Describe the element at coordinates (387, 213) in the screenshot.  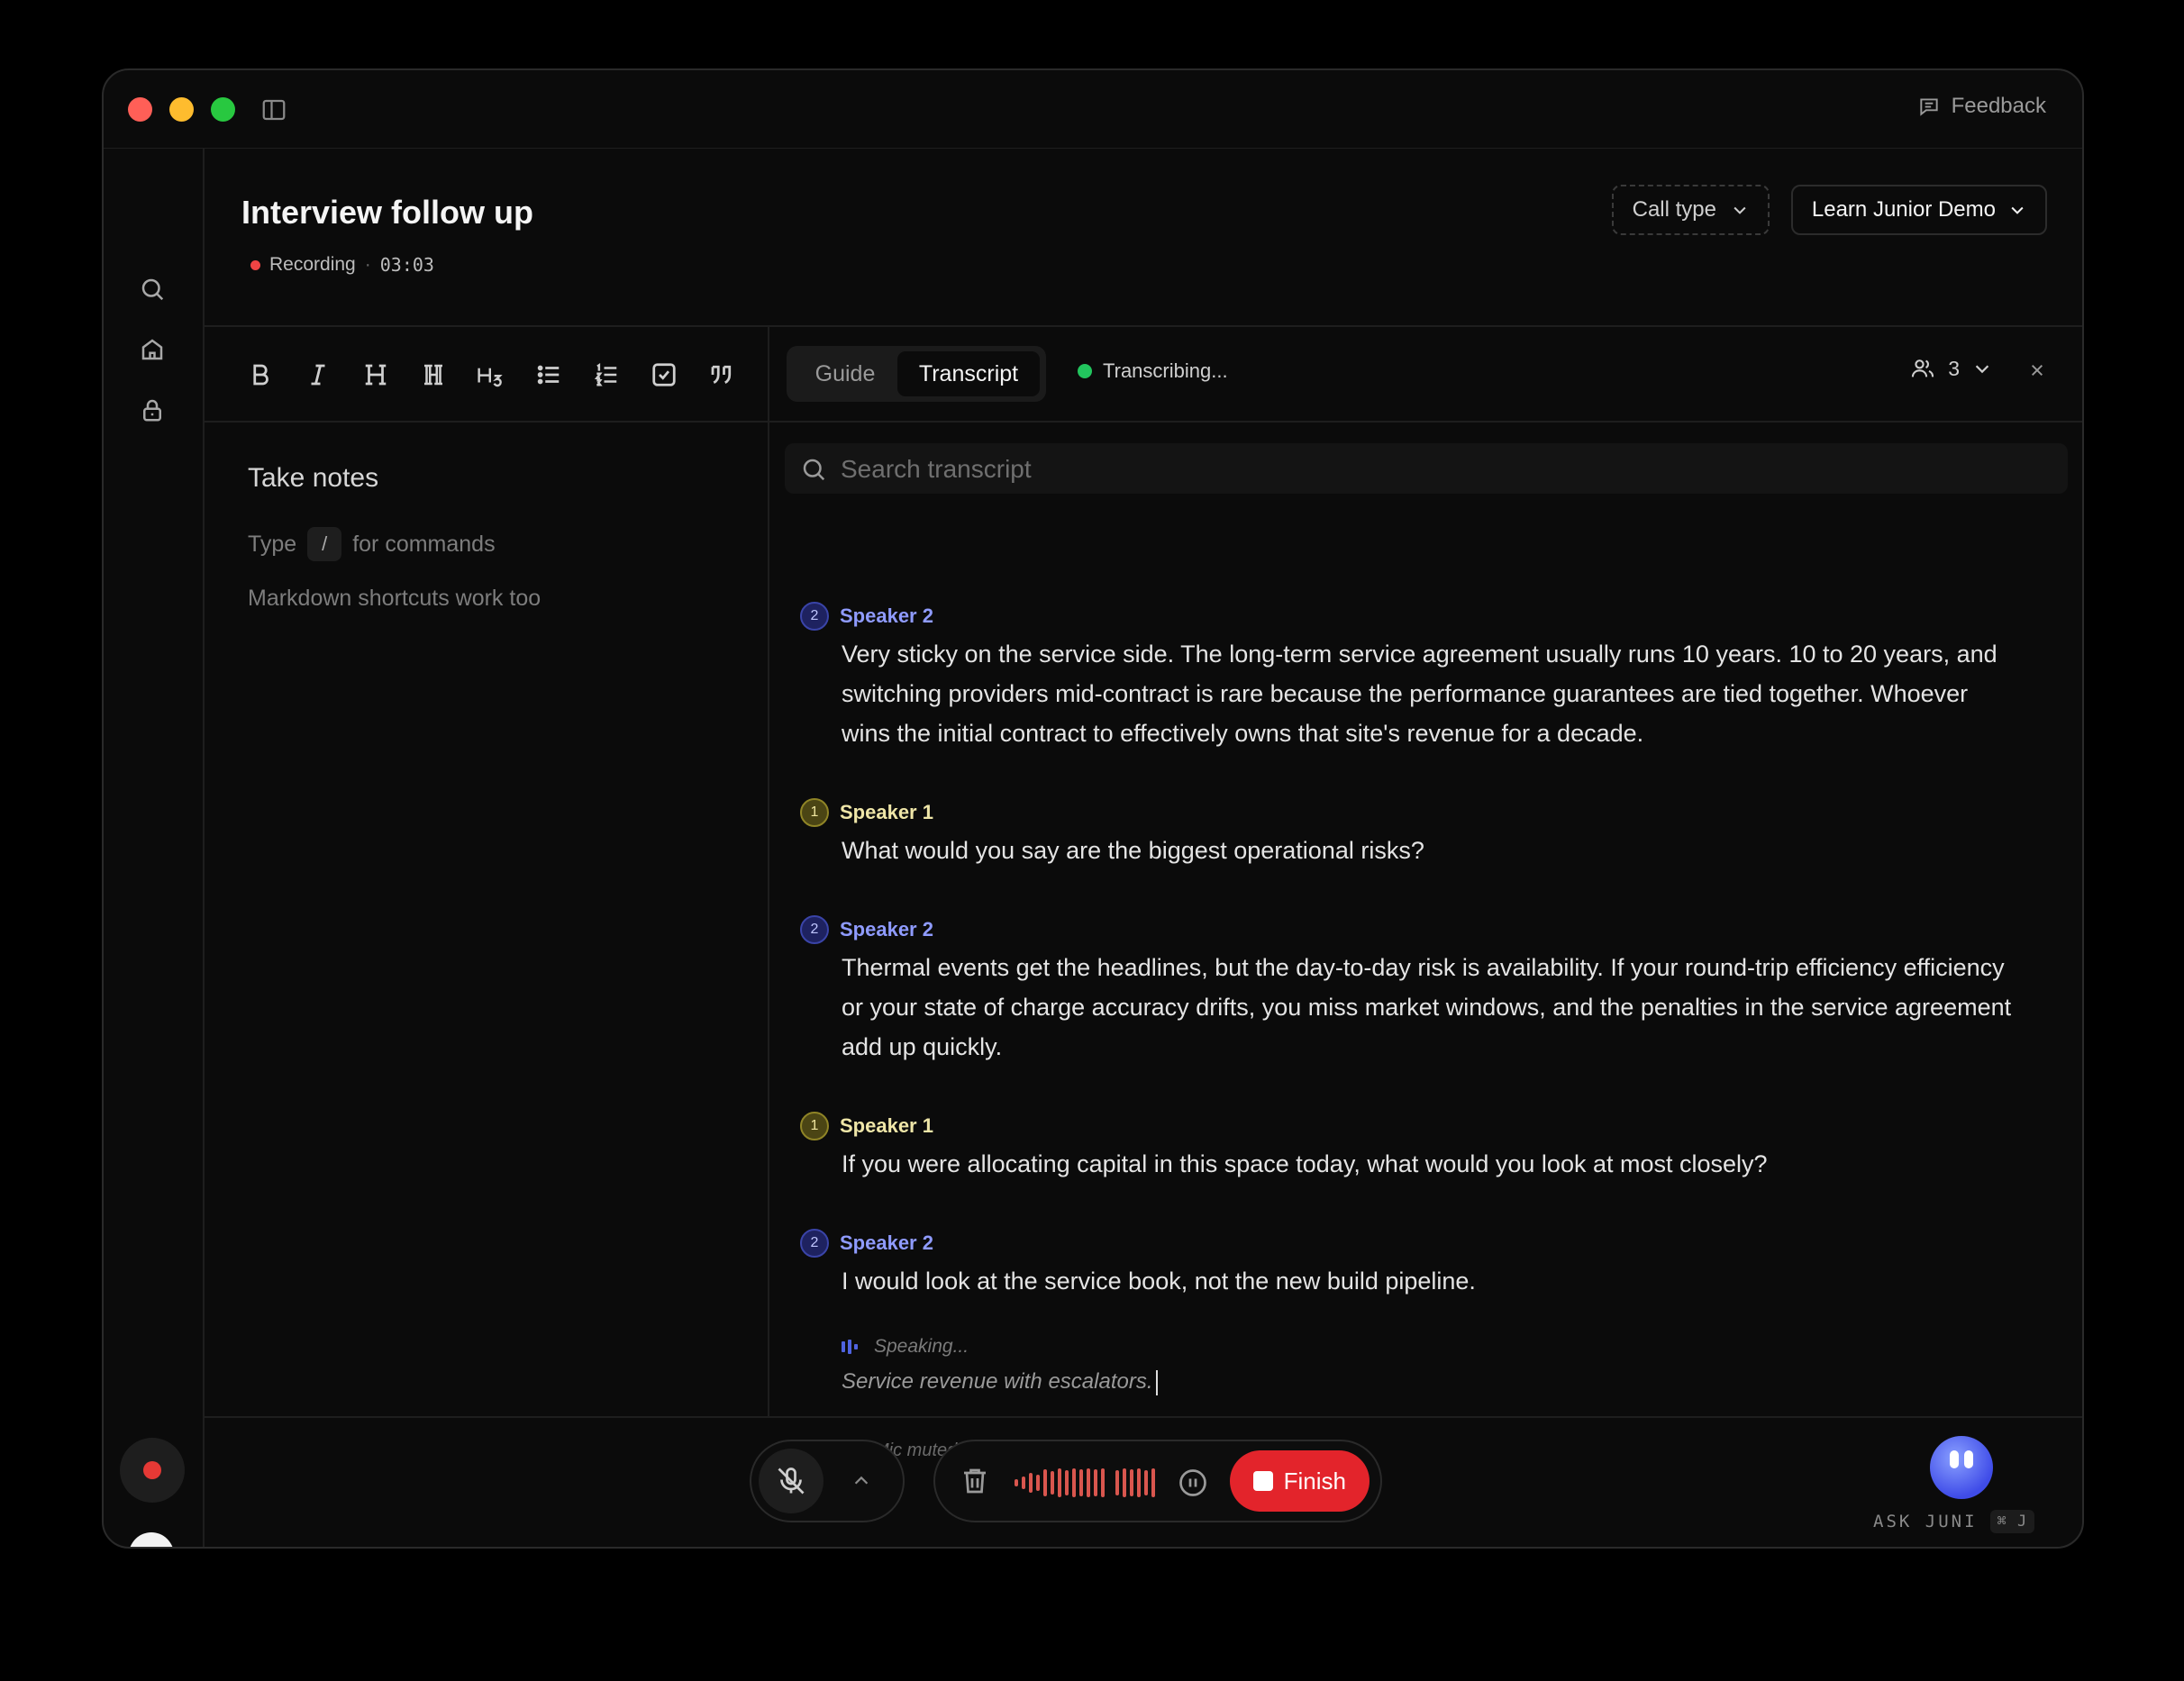
I see `page-title: Interview follow up` at that location.